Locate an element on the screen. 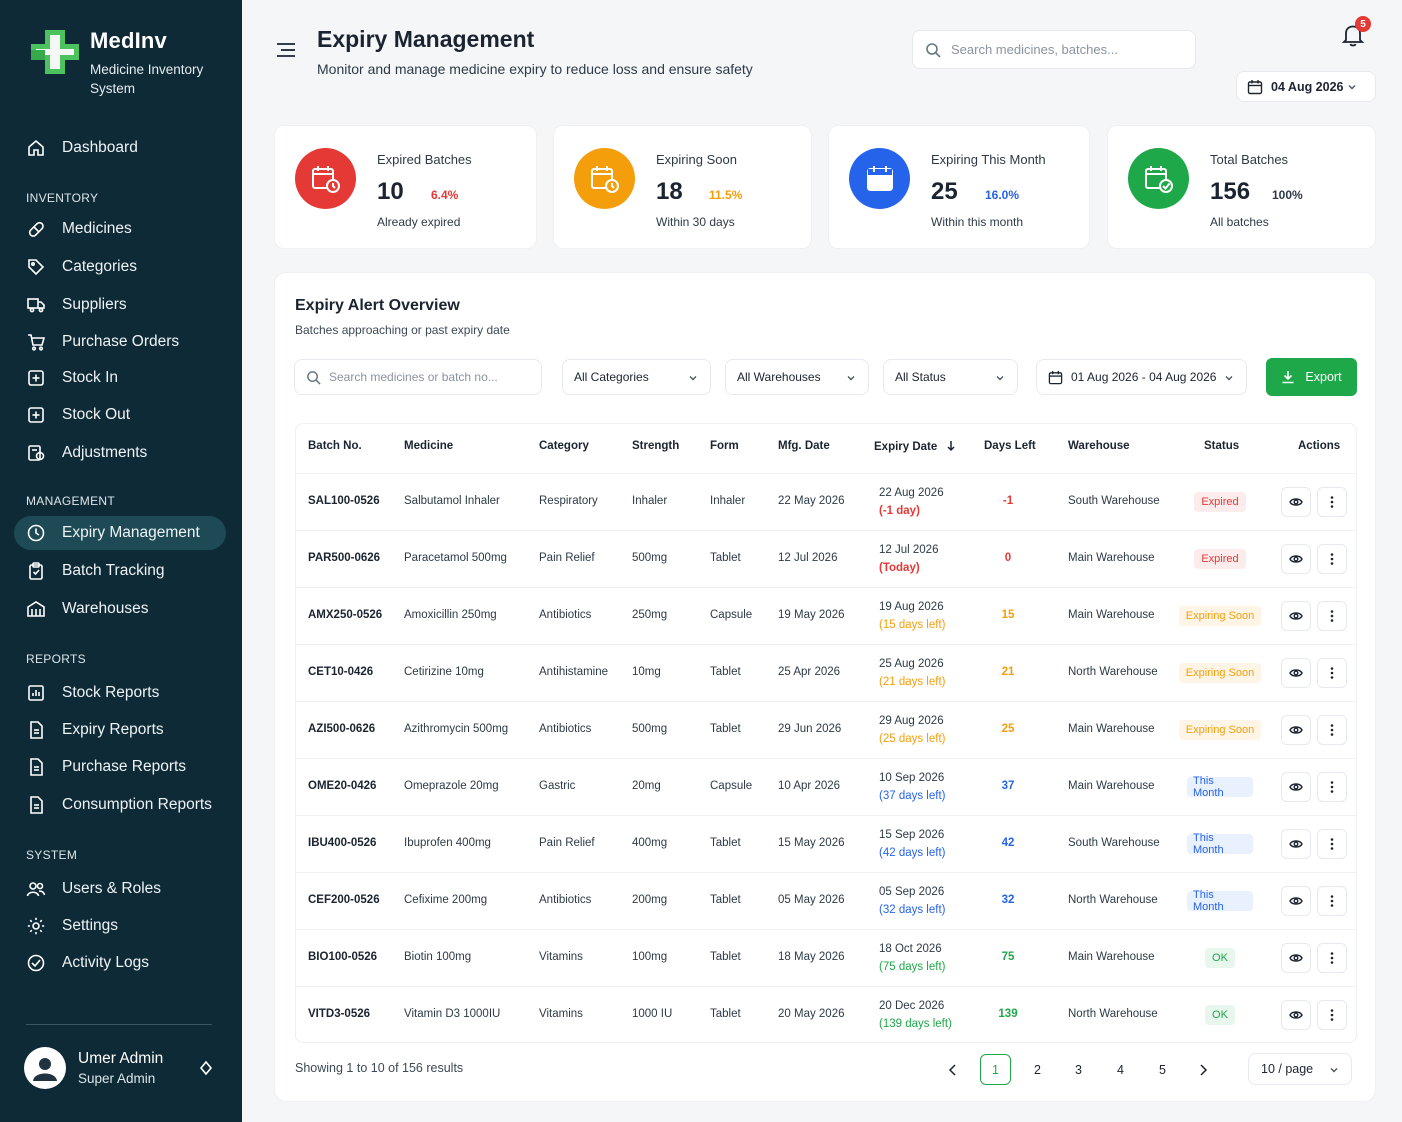  sort-down-icon is located at coordinates (951, 446).